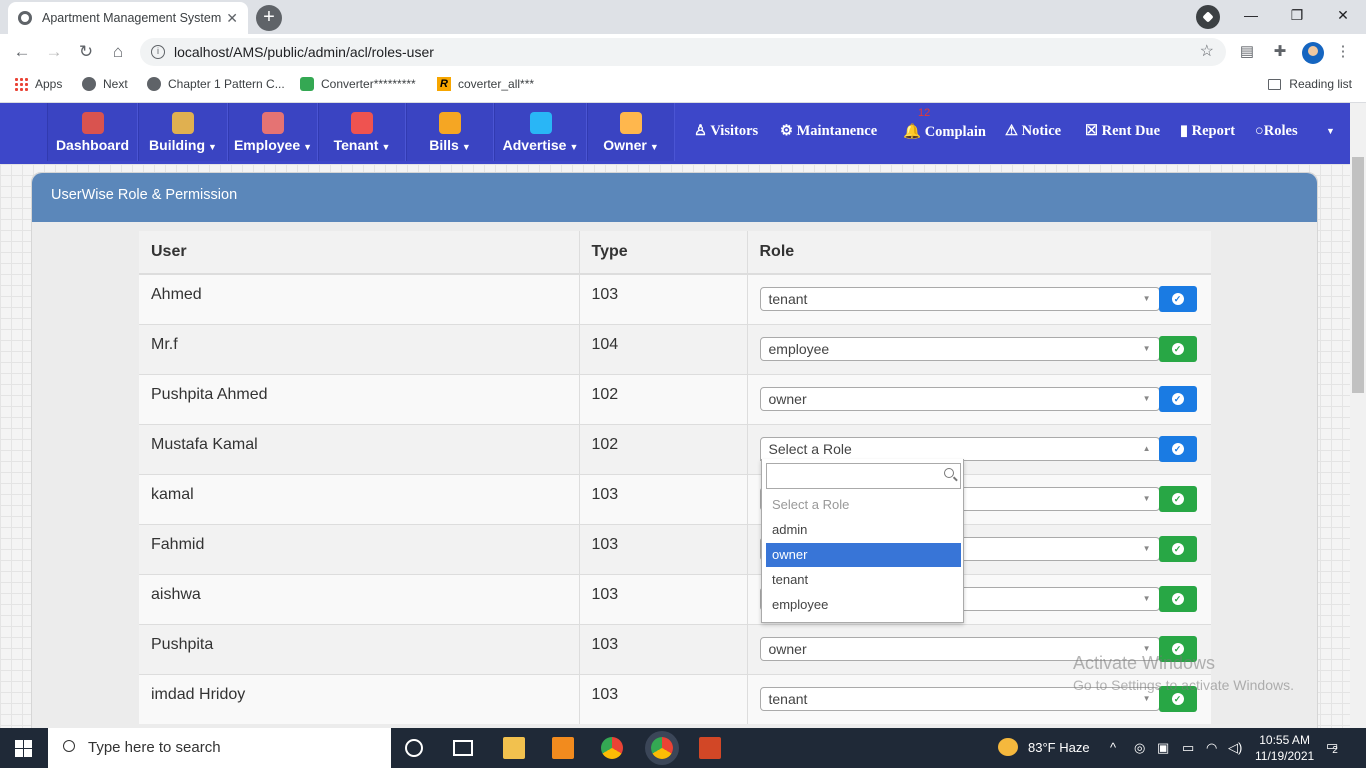  What do you see at coordinates (1122, 131) in the screenshot?
I see `nav-rent-due: ☒ Rent Due` at bounding box center [1122, 131].